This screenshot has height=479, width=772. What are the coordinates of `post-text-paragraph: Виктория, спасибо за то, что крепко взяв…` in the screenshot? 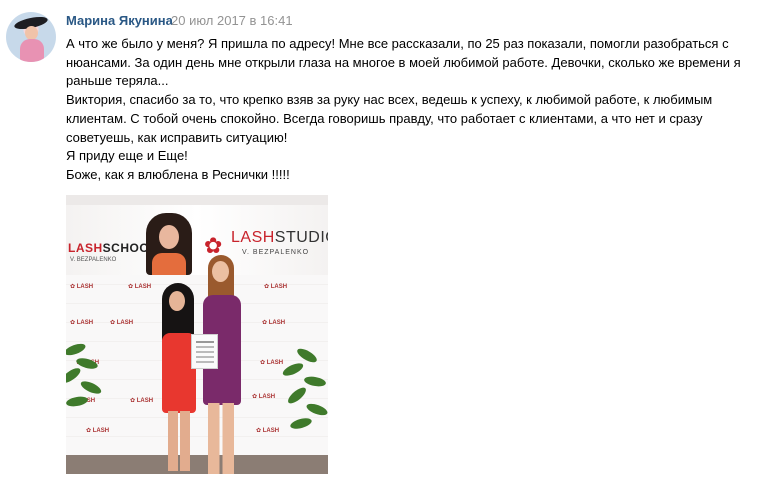 It's located at (389, 118).